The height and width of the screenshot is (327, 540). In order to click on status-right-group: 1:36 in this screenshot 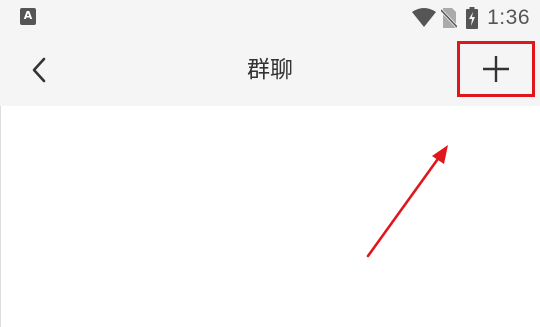, I will do `click(471, 17)`.